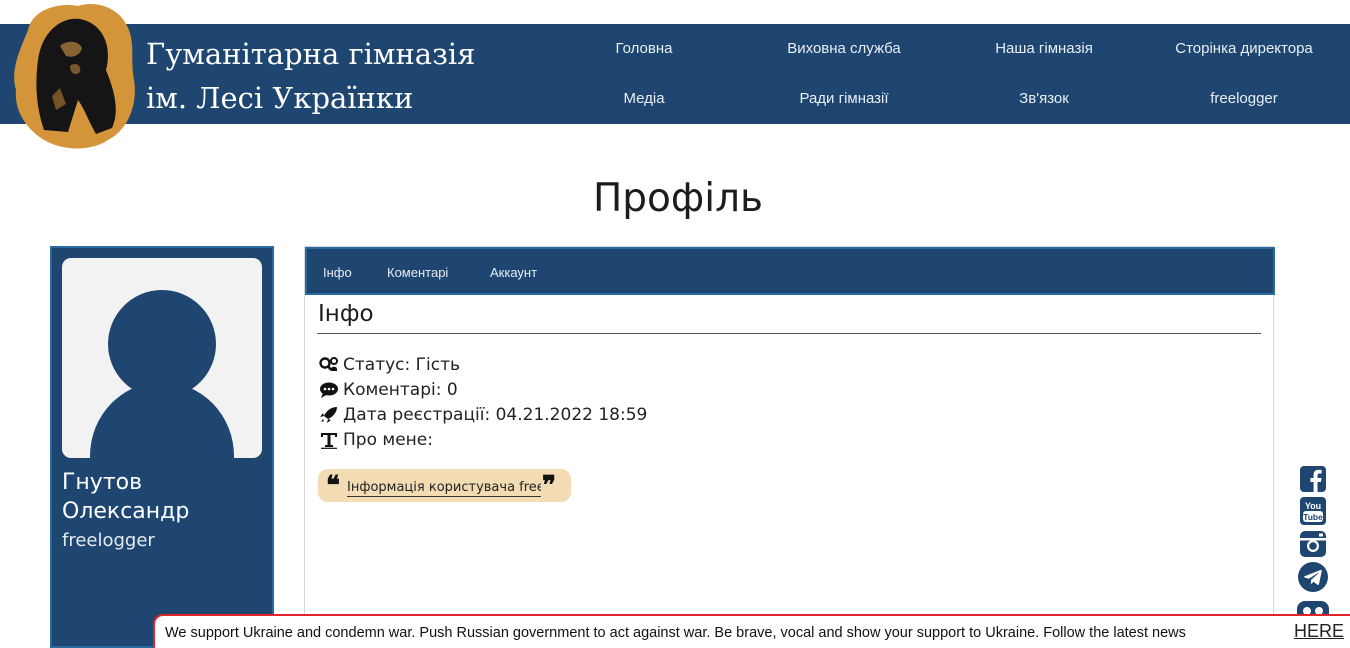  What do you see at coordinates (644, 48) in the screenshot?
I see `nav-item-home: Головна` at bounding box center [644, 48].